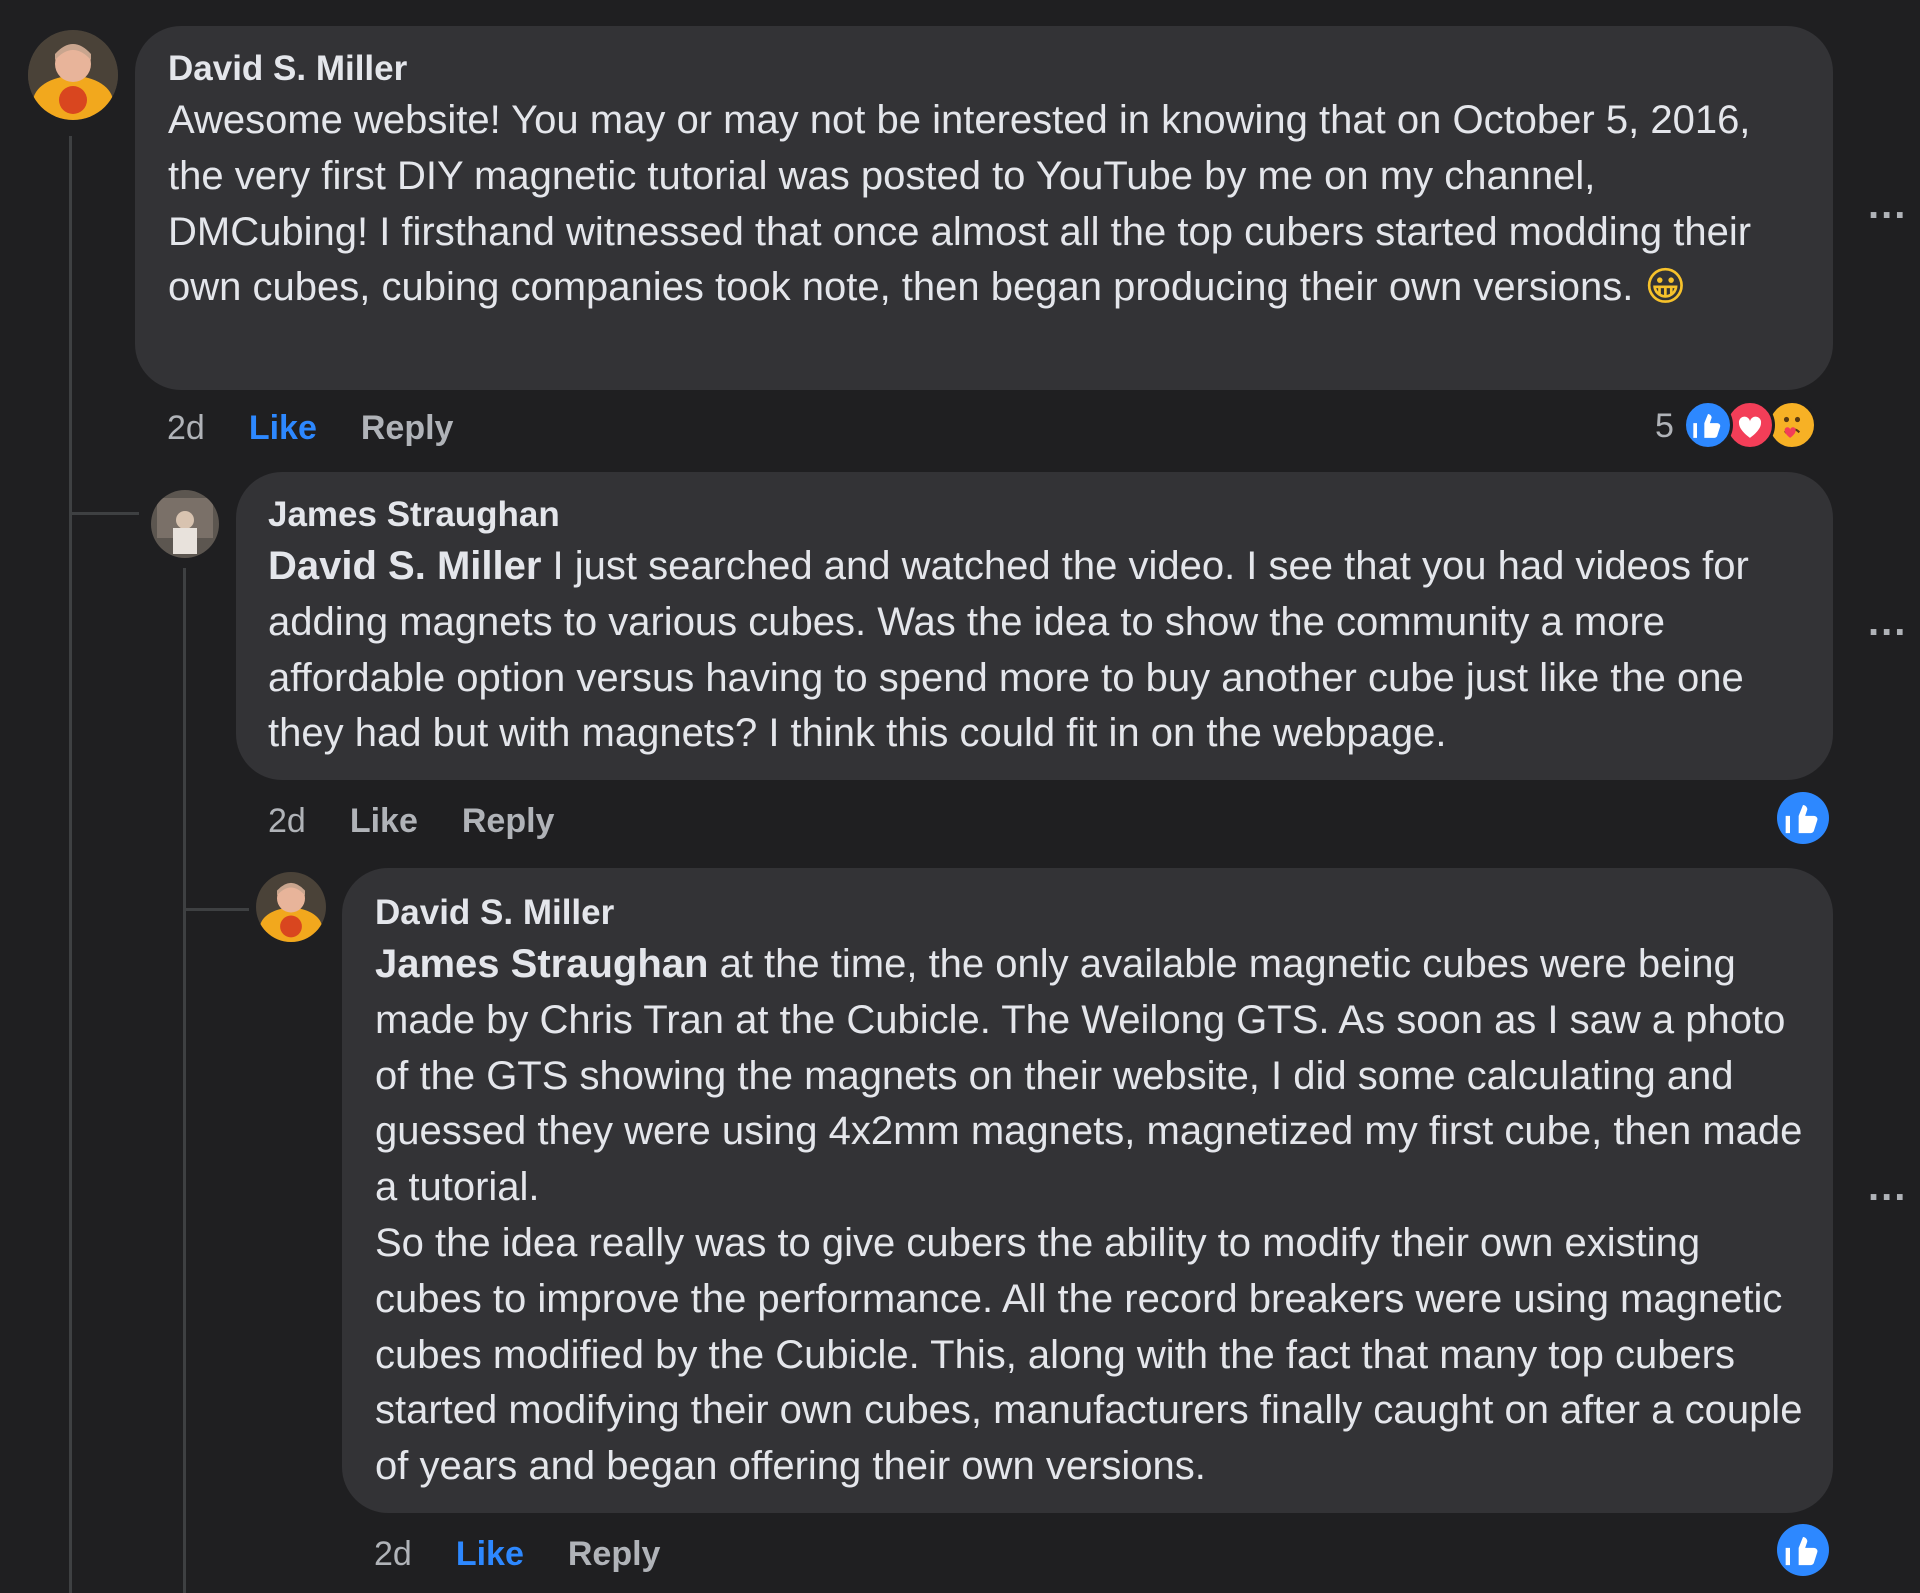 The image size is (1920, 1593). I want to click on reaction-count: 5, so click(1664, 426).